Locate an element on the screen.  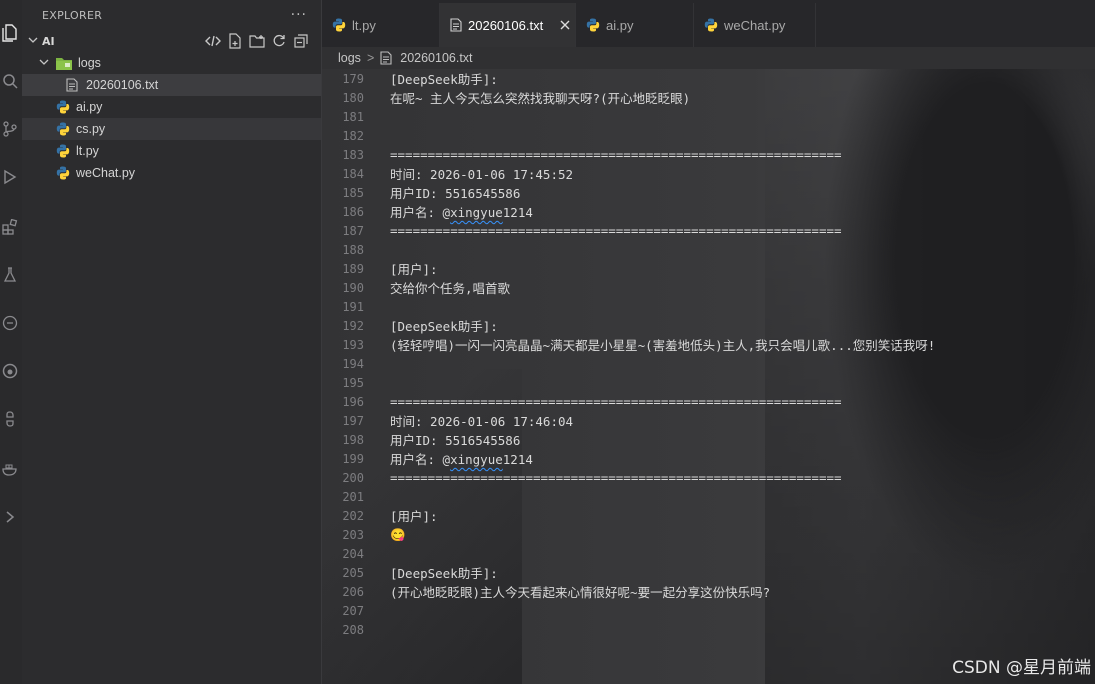
code-line: 182 is located at coordinates (356, 135).